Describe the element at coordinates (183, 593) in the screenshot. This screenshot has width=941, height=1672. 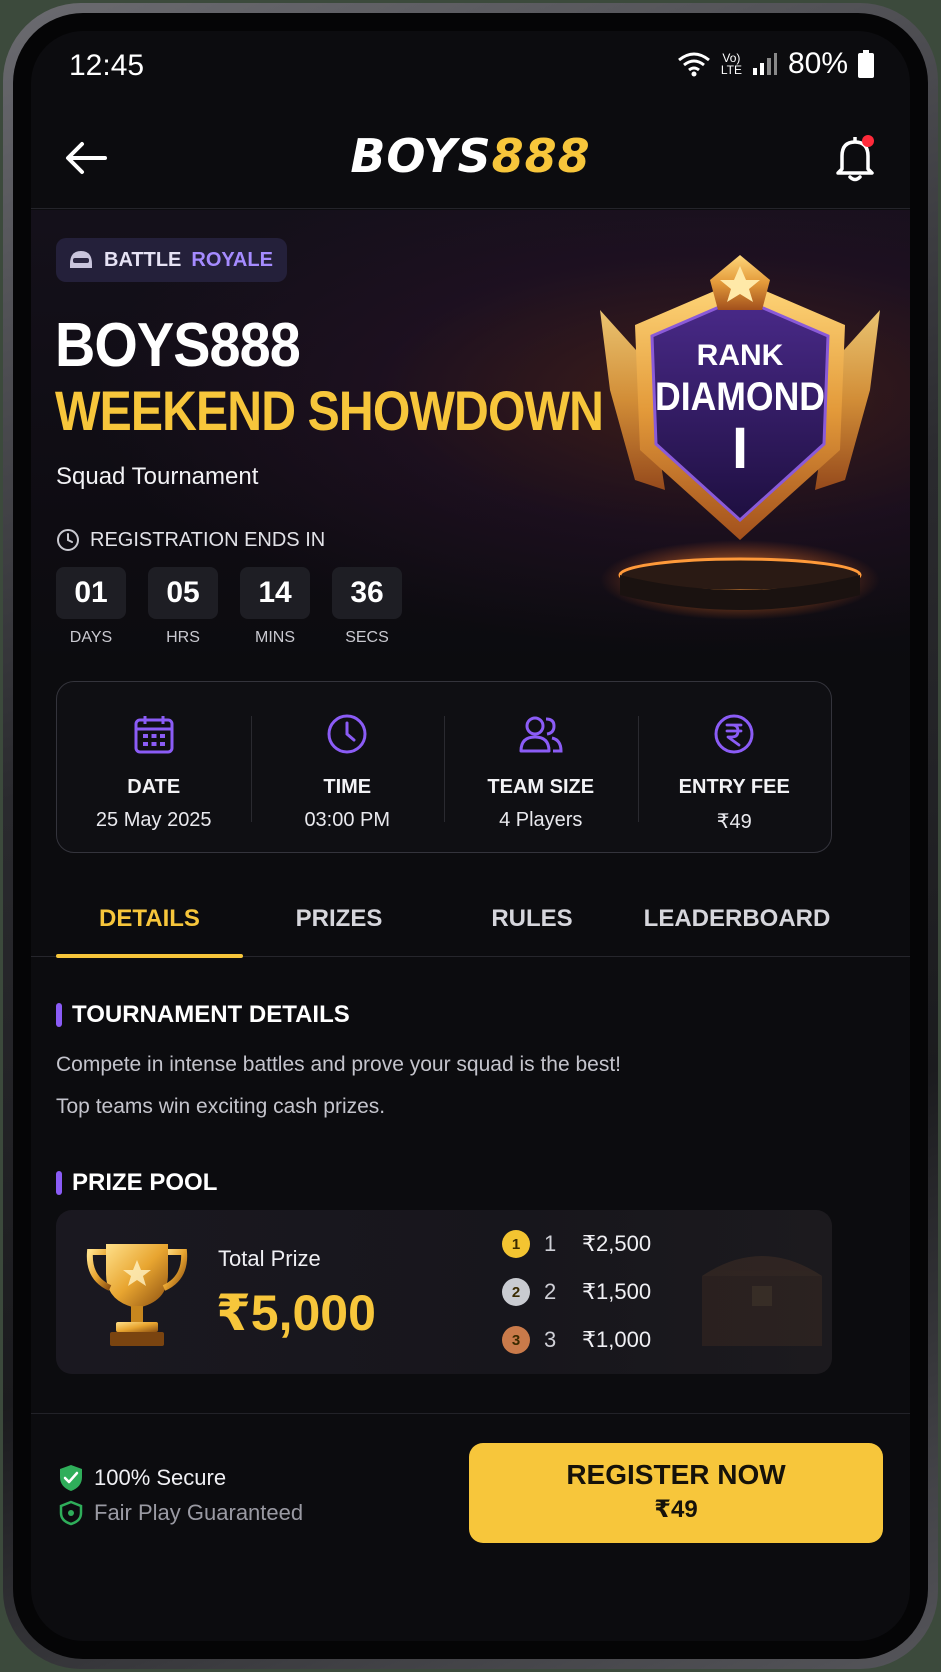
I see `countdown-value: 05` at that location.